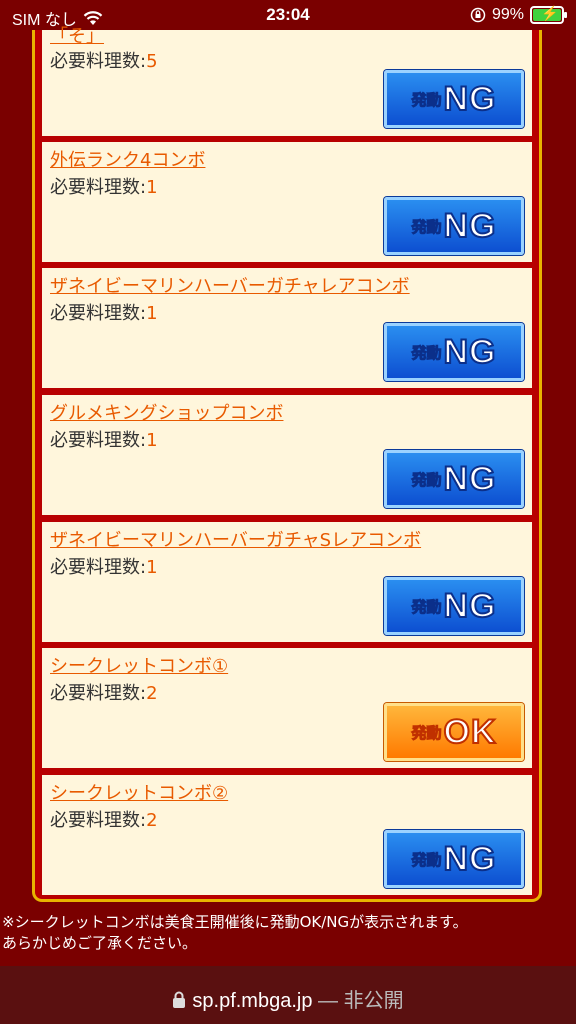  What do you see at coordinates (478, 15) in the screenshot?
I see `orientation-lock-icon` at bounding box center [478, 15].